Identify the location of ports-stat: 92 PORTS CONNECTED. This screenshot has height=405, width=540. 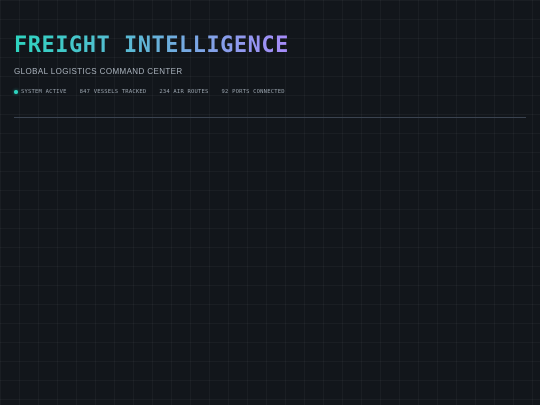
(253, 92).